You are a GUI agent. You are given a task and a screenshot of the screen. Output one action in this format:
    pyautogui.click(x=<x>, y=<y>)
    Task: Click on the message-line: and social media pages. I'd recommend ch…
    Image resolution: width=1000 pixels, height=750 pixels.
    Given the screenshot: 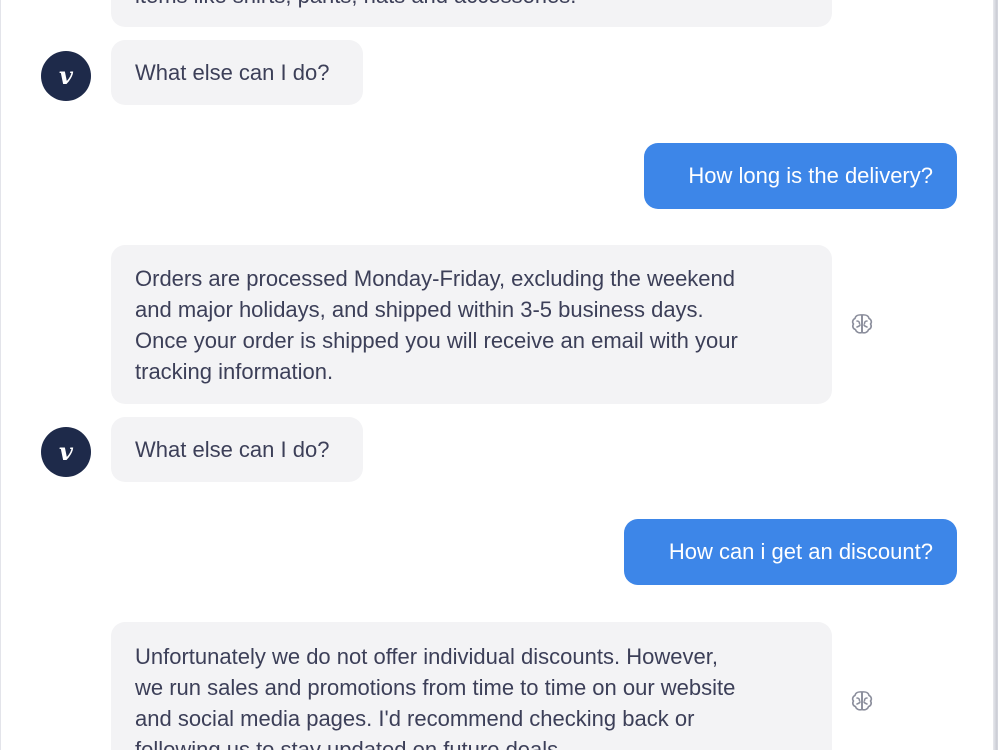 What is the action you would take?
    pyautogui.click(x=415, y=718)
    